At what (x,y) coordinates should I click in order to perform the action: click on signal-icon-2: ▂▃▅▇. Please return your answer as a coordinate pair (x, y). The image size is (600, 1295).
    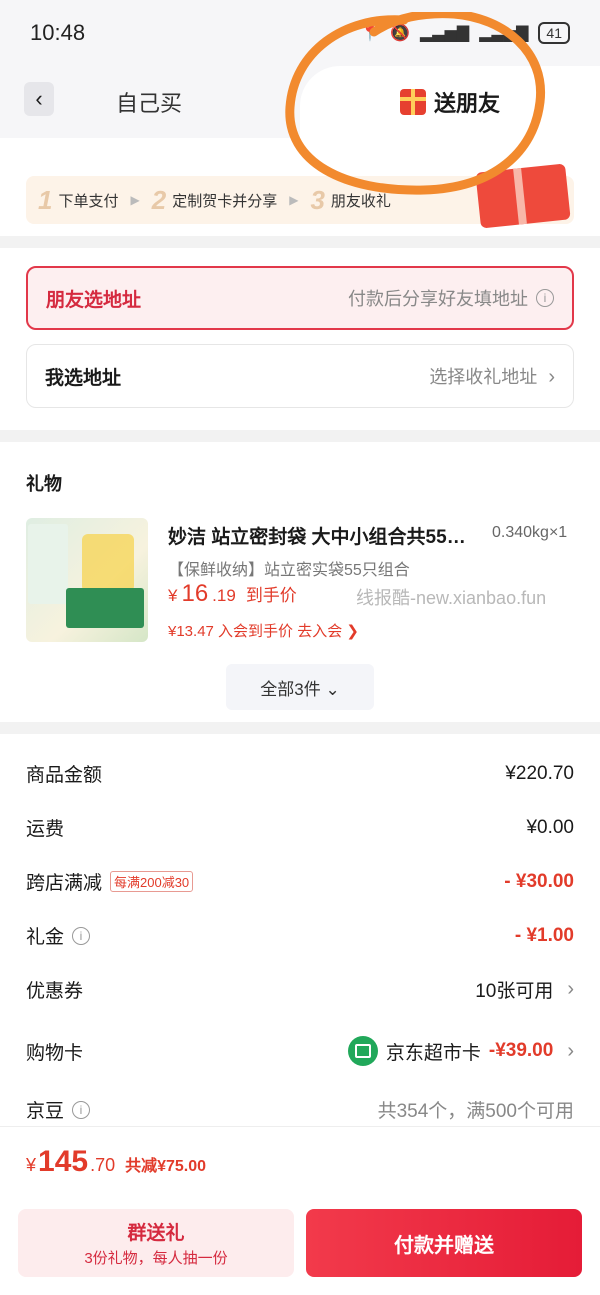
    Looking at the image, I should click on (504, 33).